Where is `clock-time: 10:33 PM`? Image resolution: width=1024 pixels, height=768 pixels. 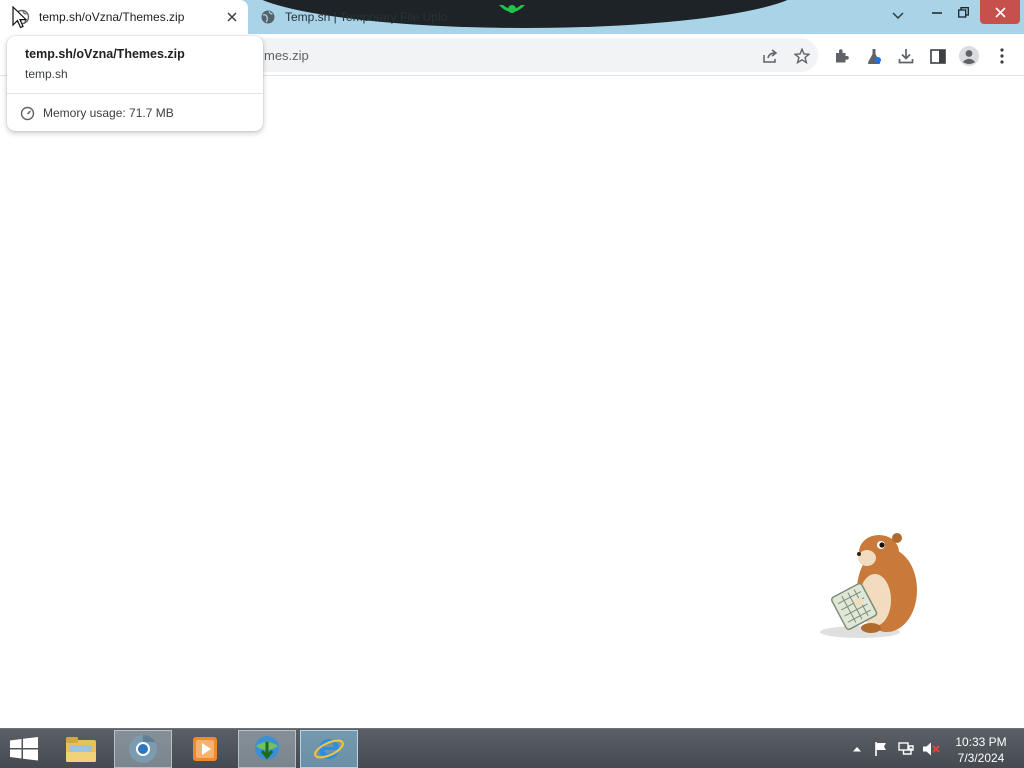
clock-time: 10:33 PM is located at coordinates (981, 742).